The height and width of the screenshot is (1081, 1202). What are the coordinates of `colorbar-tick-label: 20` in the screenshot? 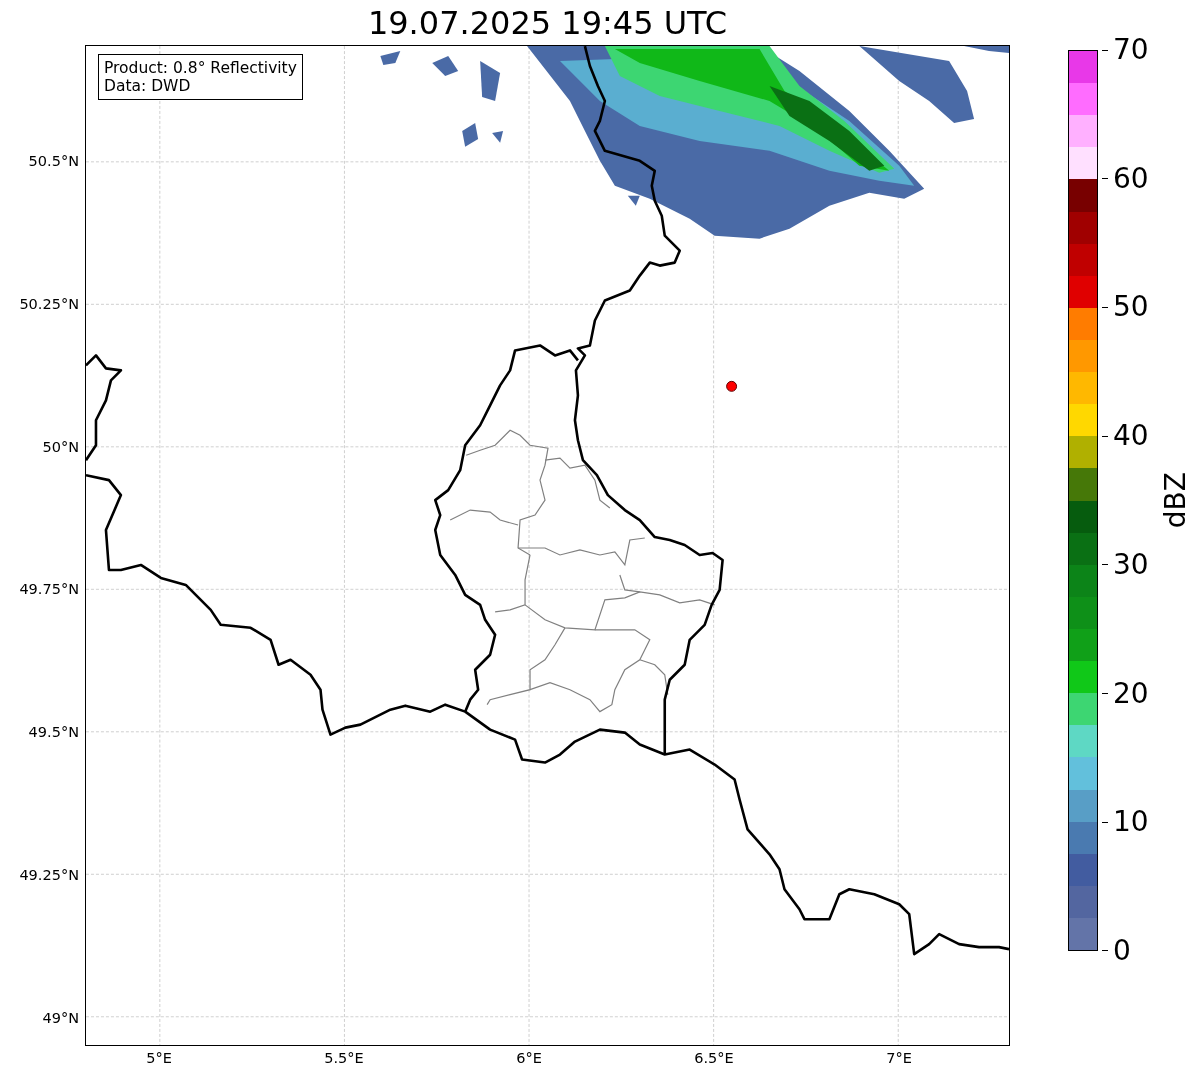 It's located at (1131, 693).